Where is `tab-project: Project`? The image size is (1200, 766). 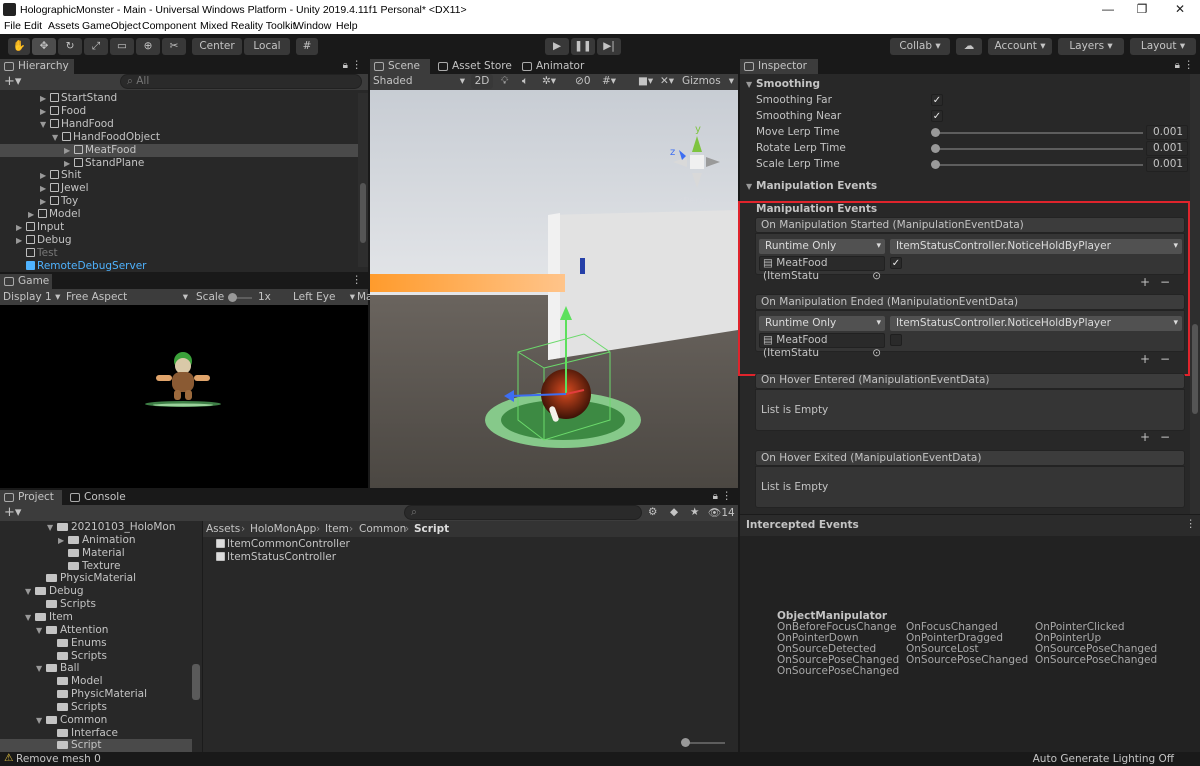
tab-project: Project is located at coordinates (31, 497).